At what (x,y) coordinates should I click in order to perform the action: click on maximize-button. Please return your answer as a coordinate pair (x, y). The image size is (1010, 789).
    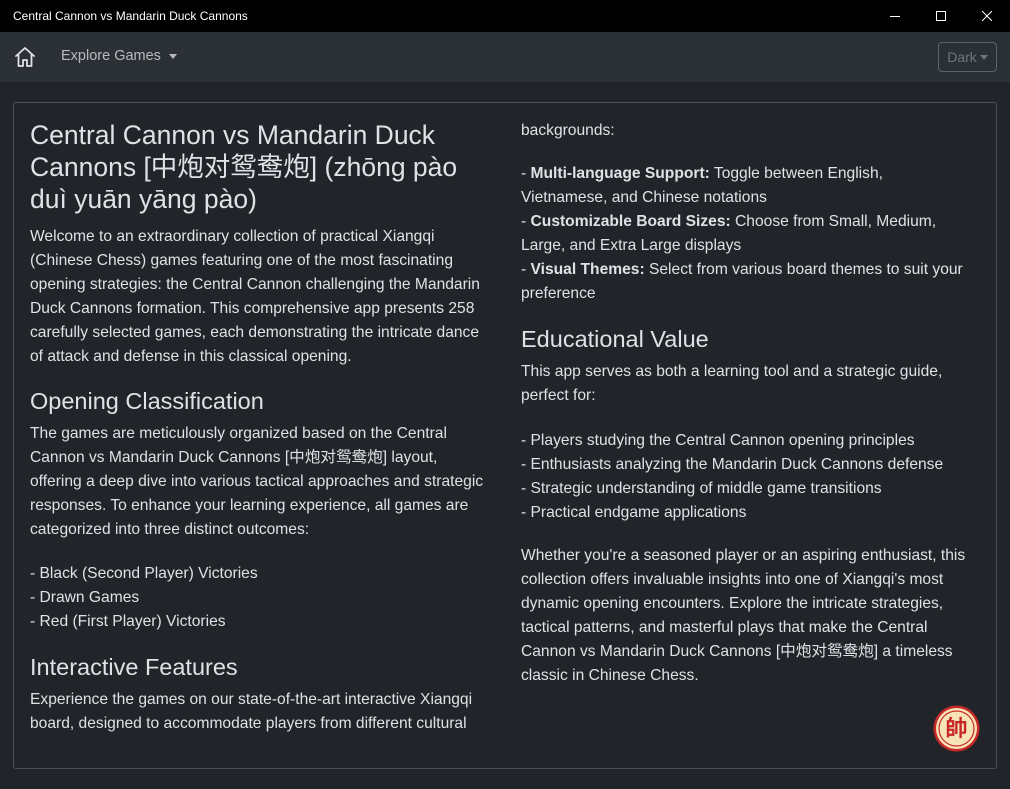
    Looking at the image, I should click on (941, 16).